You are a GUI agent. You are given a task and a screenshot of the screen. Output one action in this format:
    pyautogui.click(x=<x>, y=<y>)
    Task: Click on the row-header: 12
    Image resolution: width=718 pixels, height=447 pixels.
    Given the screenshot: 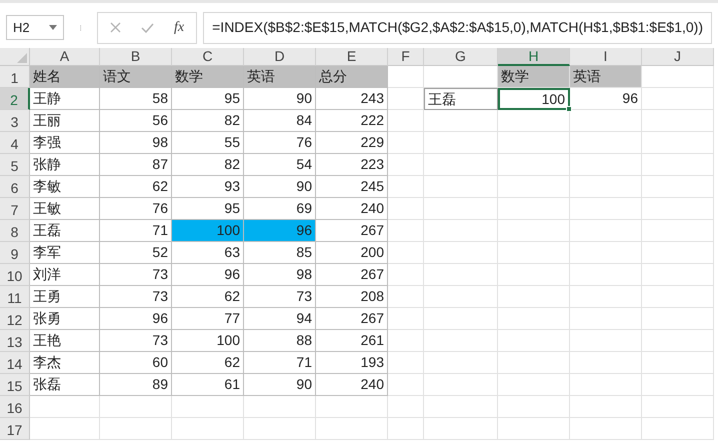 What is the action you would take?
    pyautogui.click(x=15, y=319)
    